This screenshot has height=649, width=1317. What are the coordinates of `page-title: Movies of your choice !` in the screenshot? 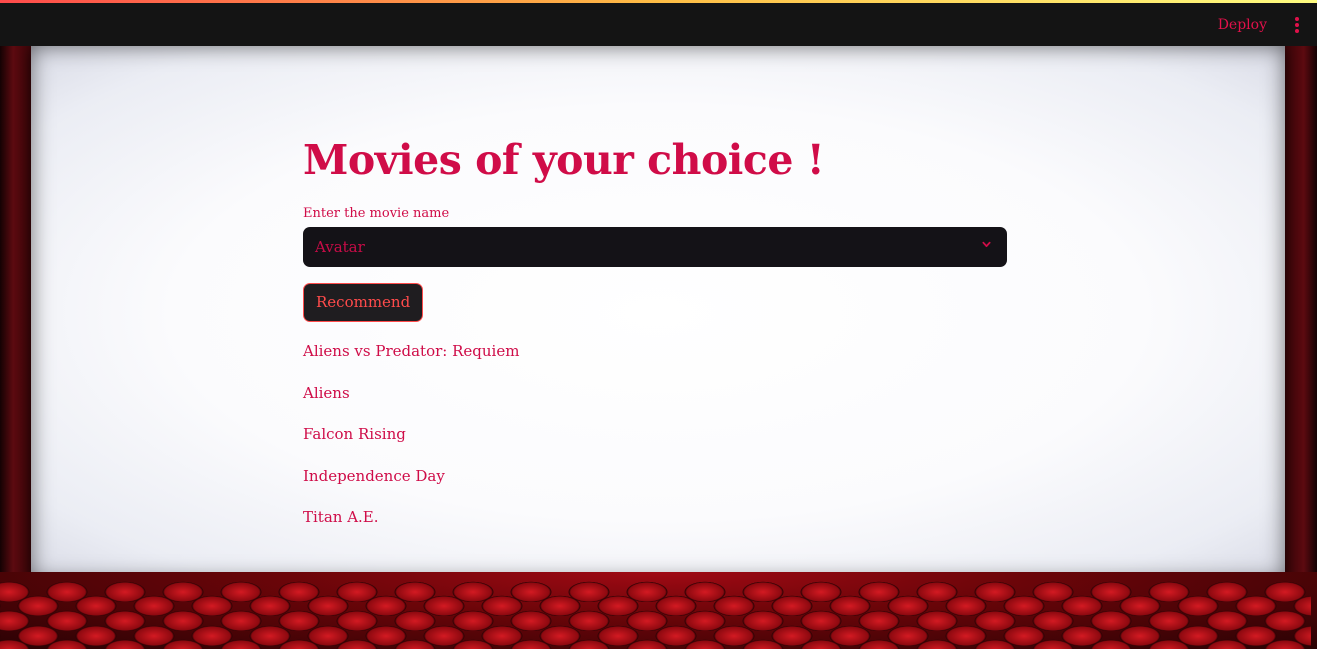 It's located at (564, 160).